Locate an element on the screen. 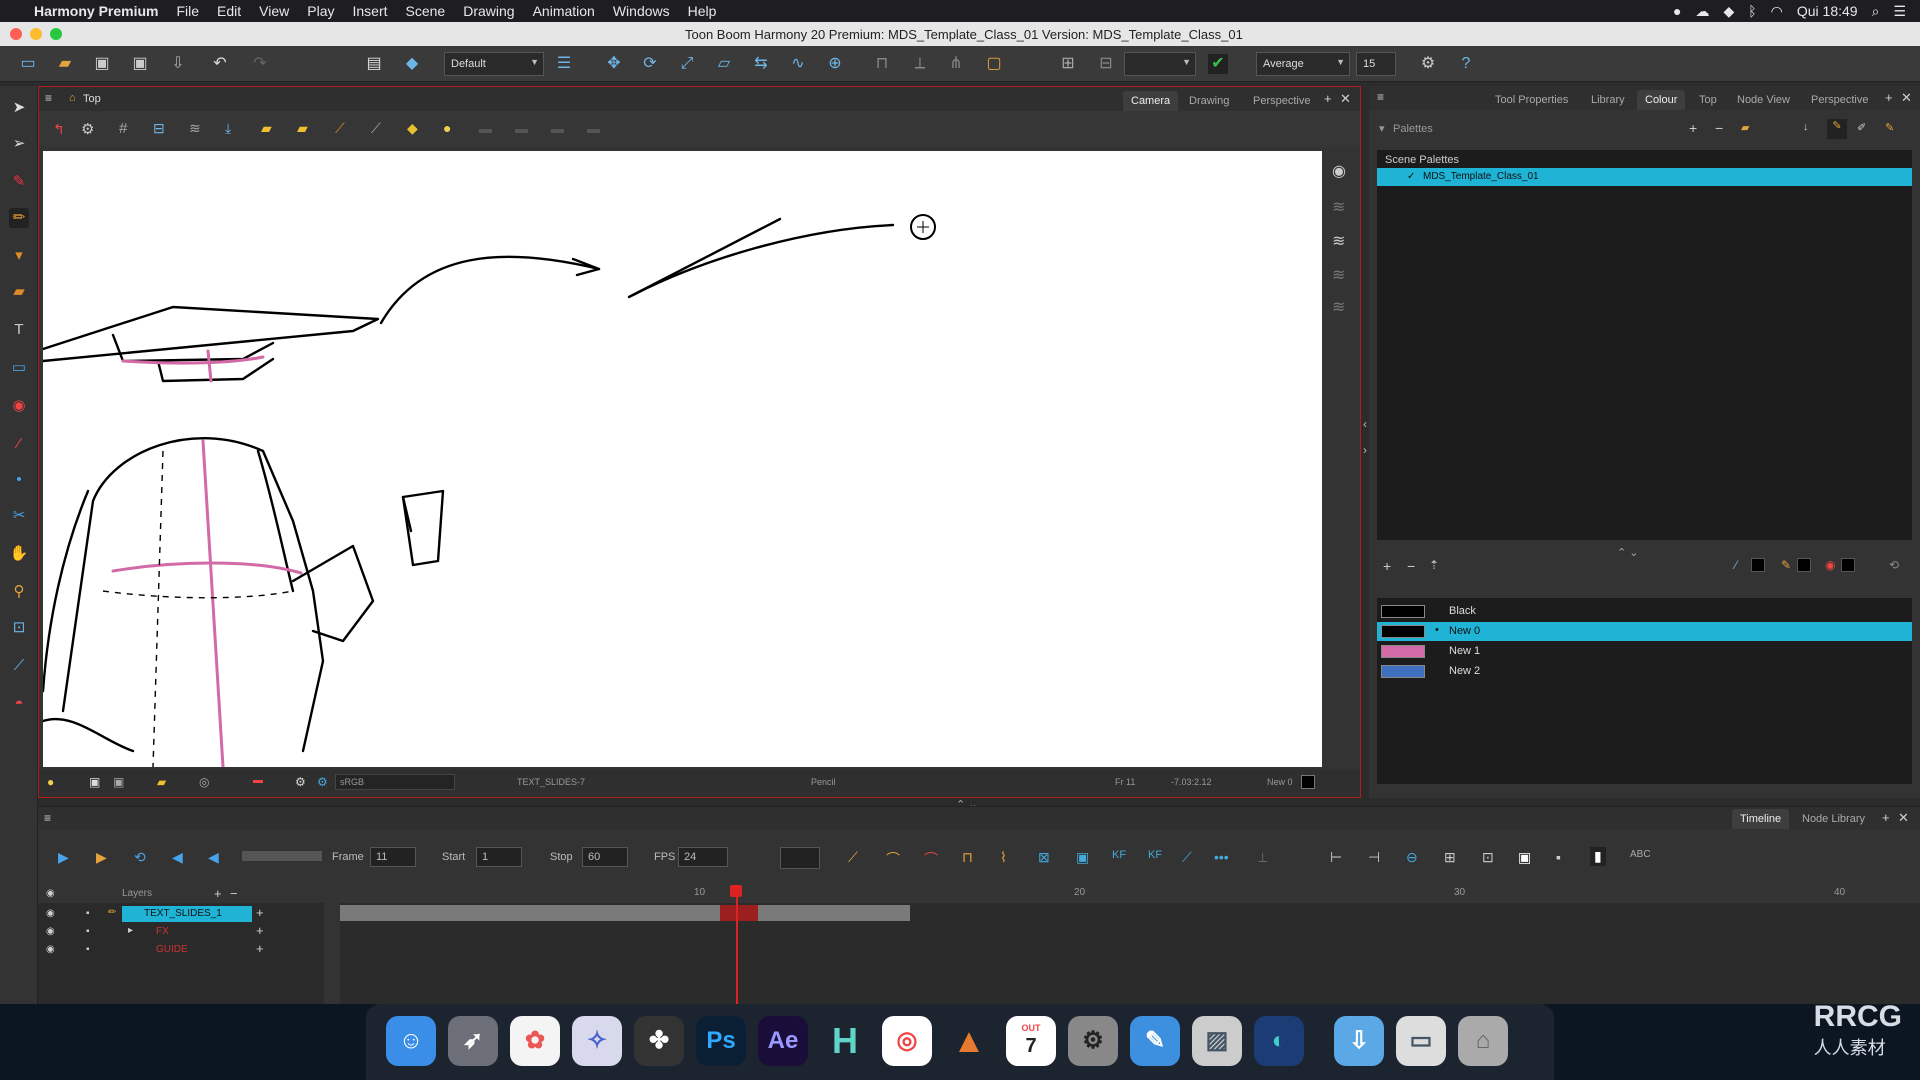 This screenshot has height=1080, width=1920. new-scene-icon: ▭ is located at coordinates (28, 64).